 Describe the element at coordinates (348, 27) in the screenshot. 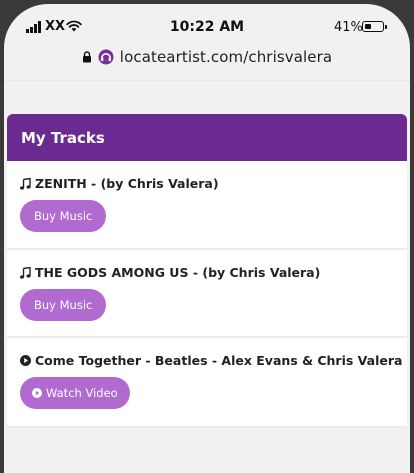

I see `battery-percent: 41%` at that location.